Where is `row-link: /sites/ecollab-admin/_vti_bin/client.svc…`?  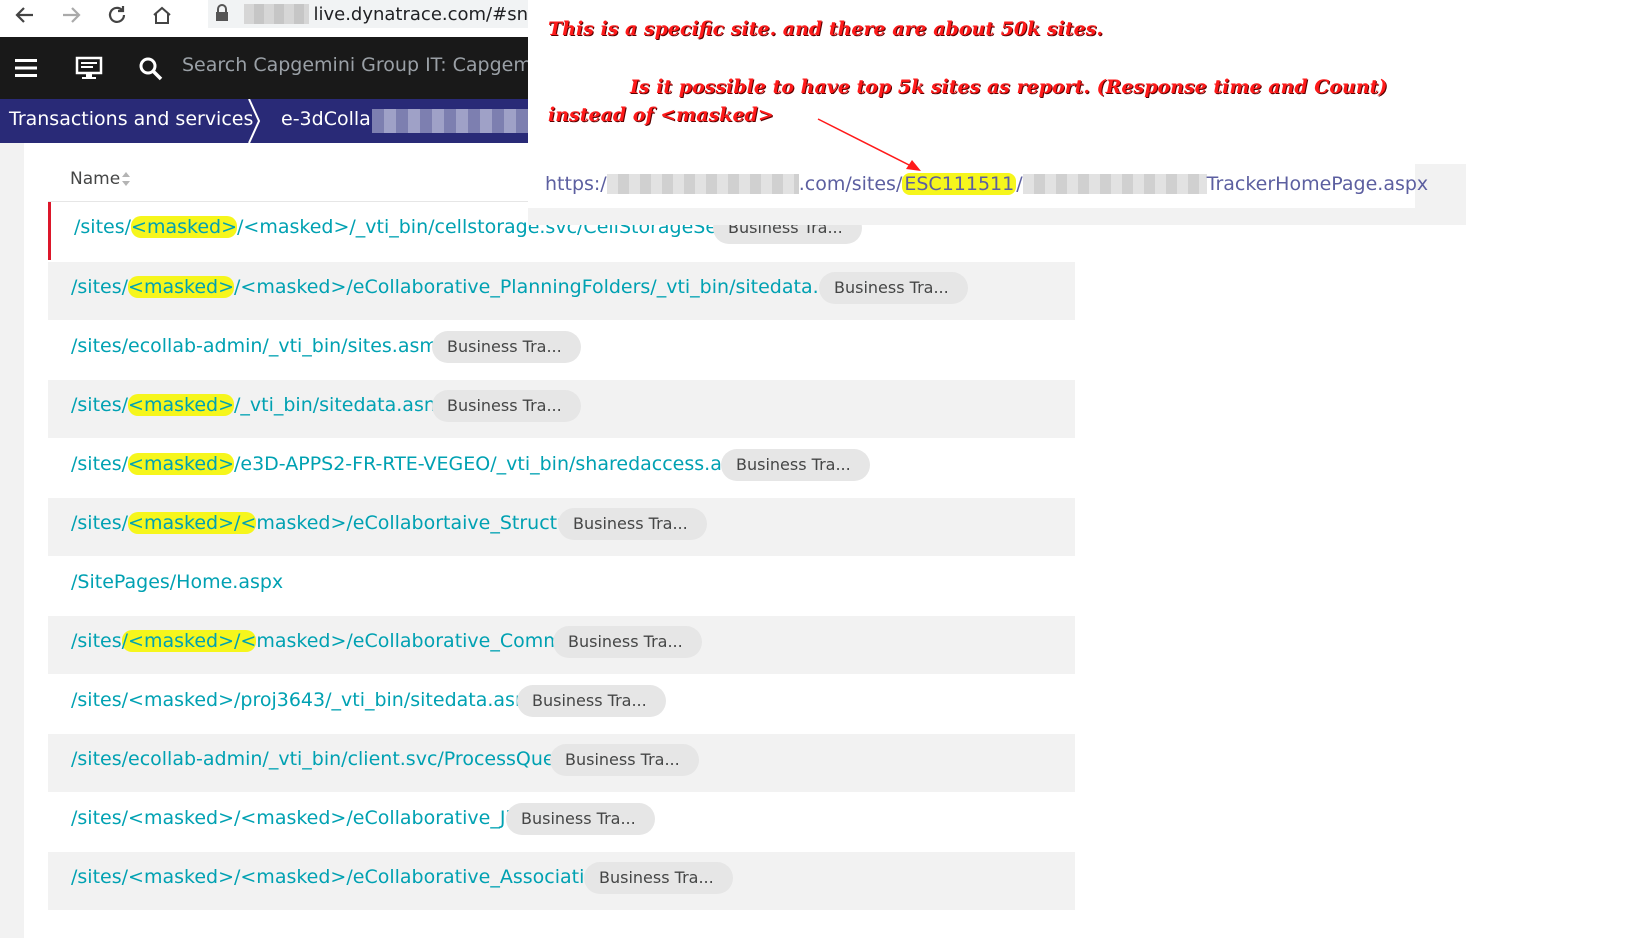 row-link: /sites/ecollab-admin/_vti_bin/client.svc… is located at coordinates (322, 759).